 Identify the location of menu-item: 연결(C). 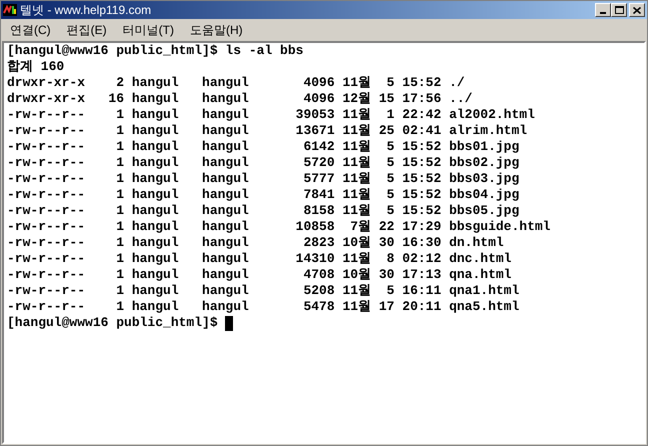
(30, 30).